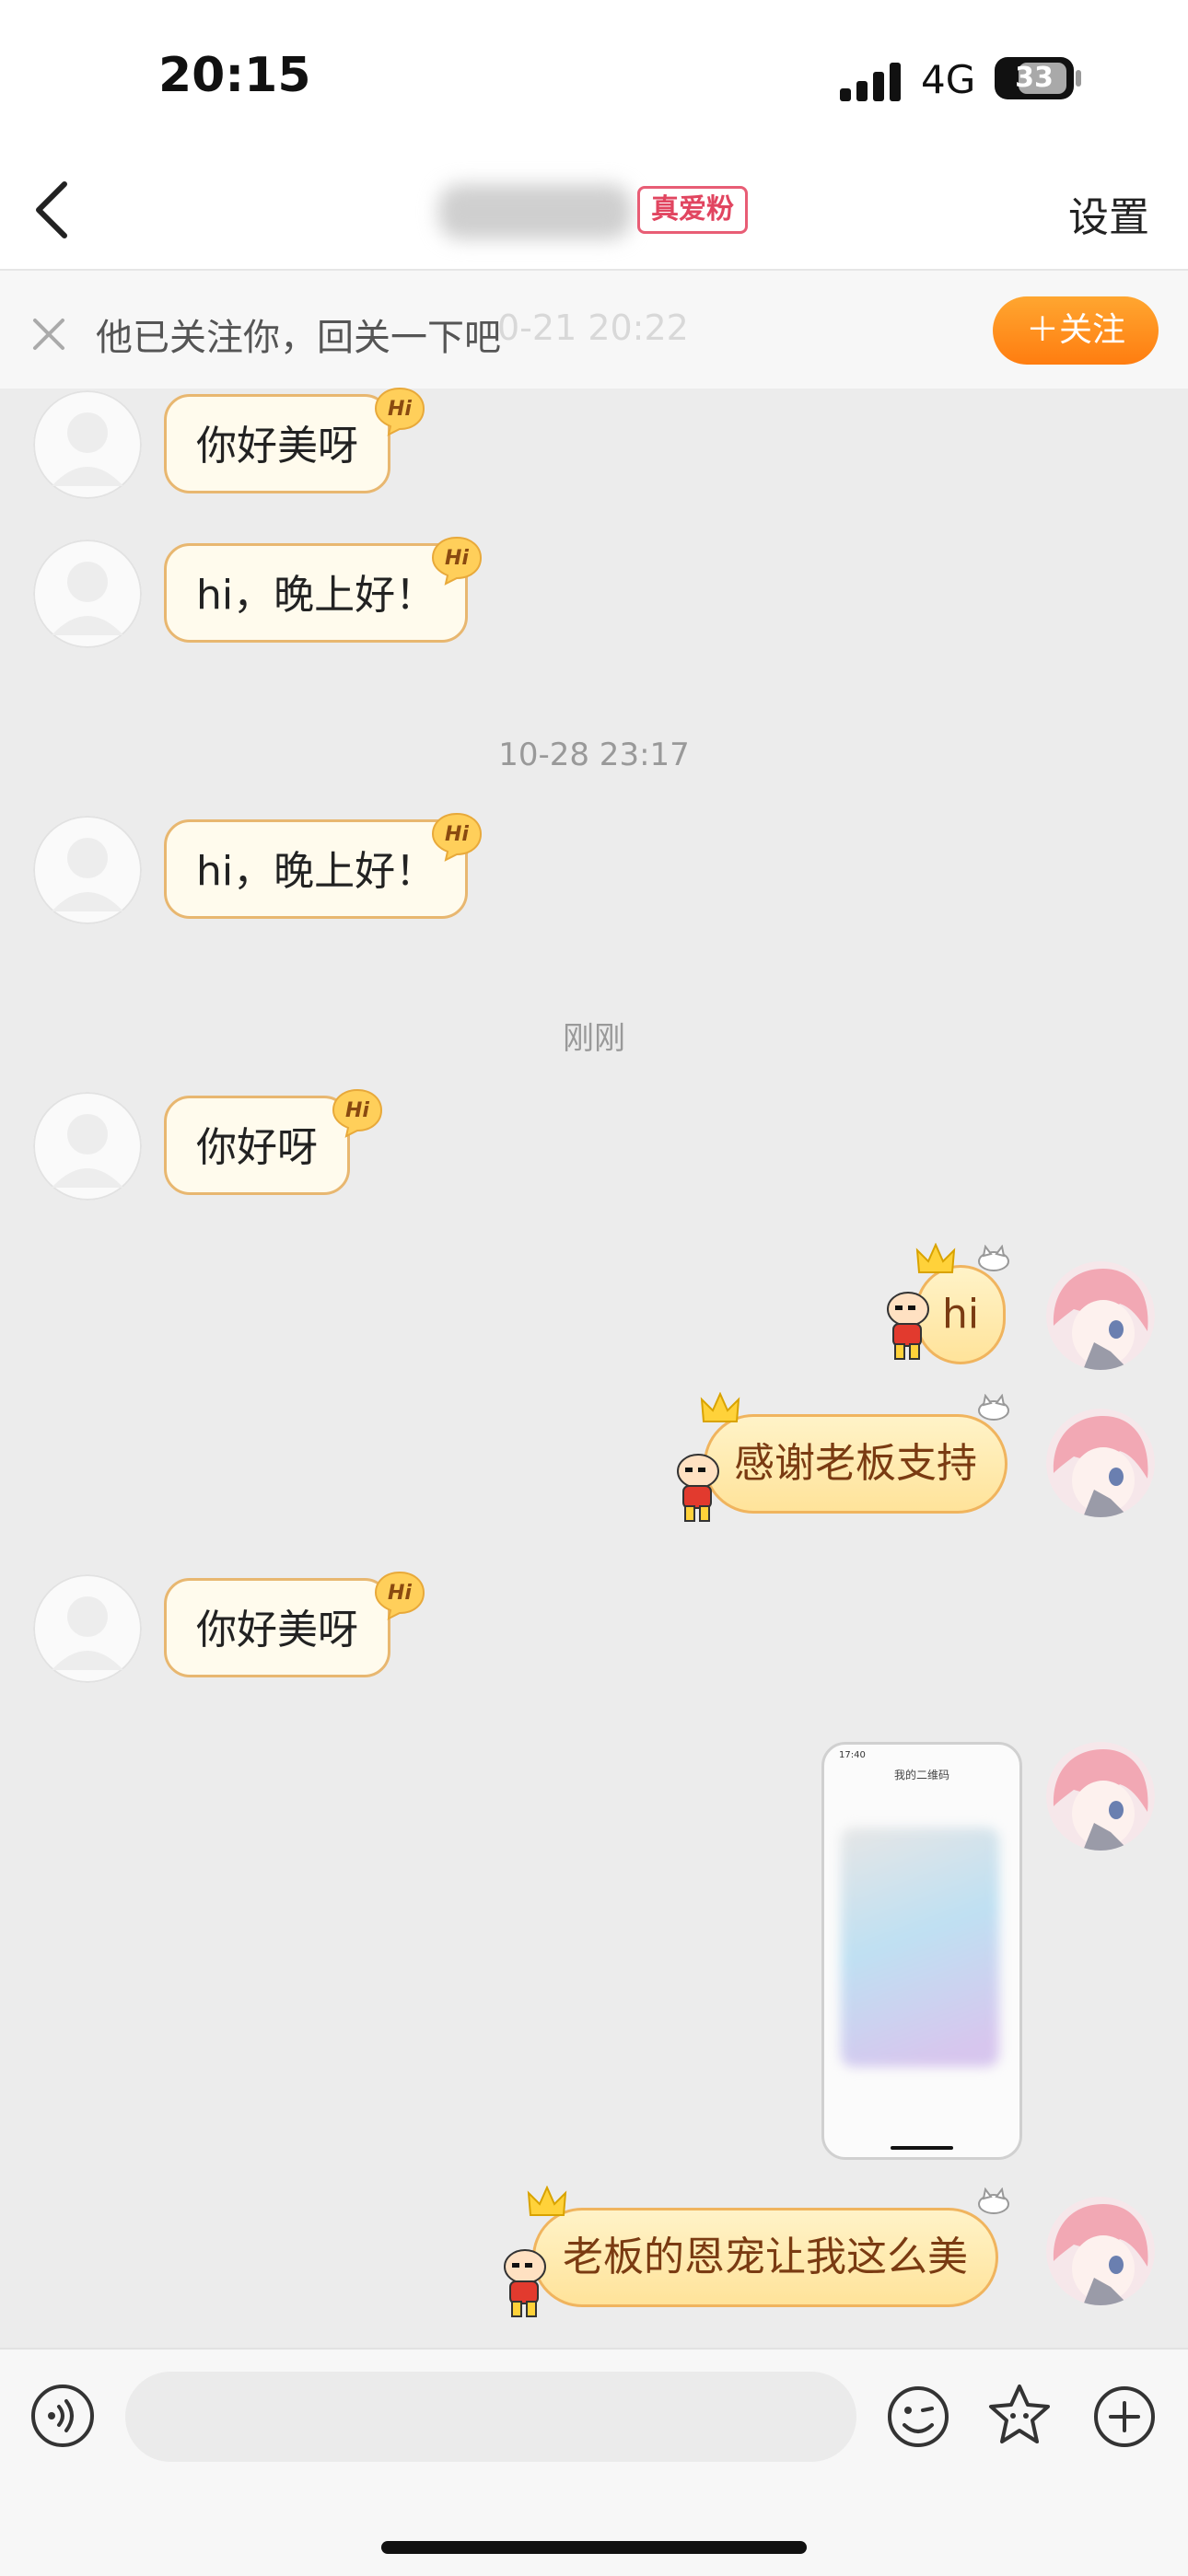 This screenshot has height=2576, width=1188. Describe the element at coordinates (765, 2257) in the screenshot. I see `message-bubble: 老板的恩宠让我这么美` at that location.